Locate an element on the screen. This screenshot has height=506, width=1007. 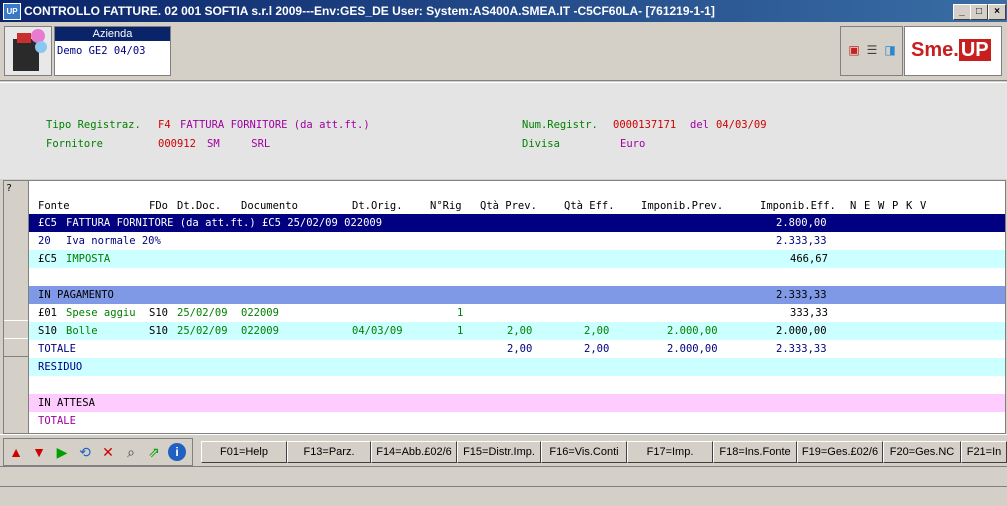
close-button: × is located at coordinates (997, 12).